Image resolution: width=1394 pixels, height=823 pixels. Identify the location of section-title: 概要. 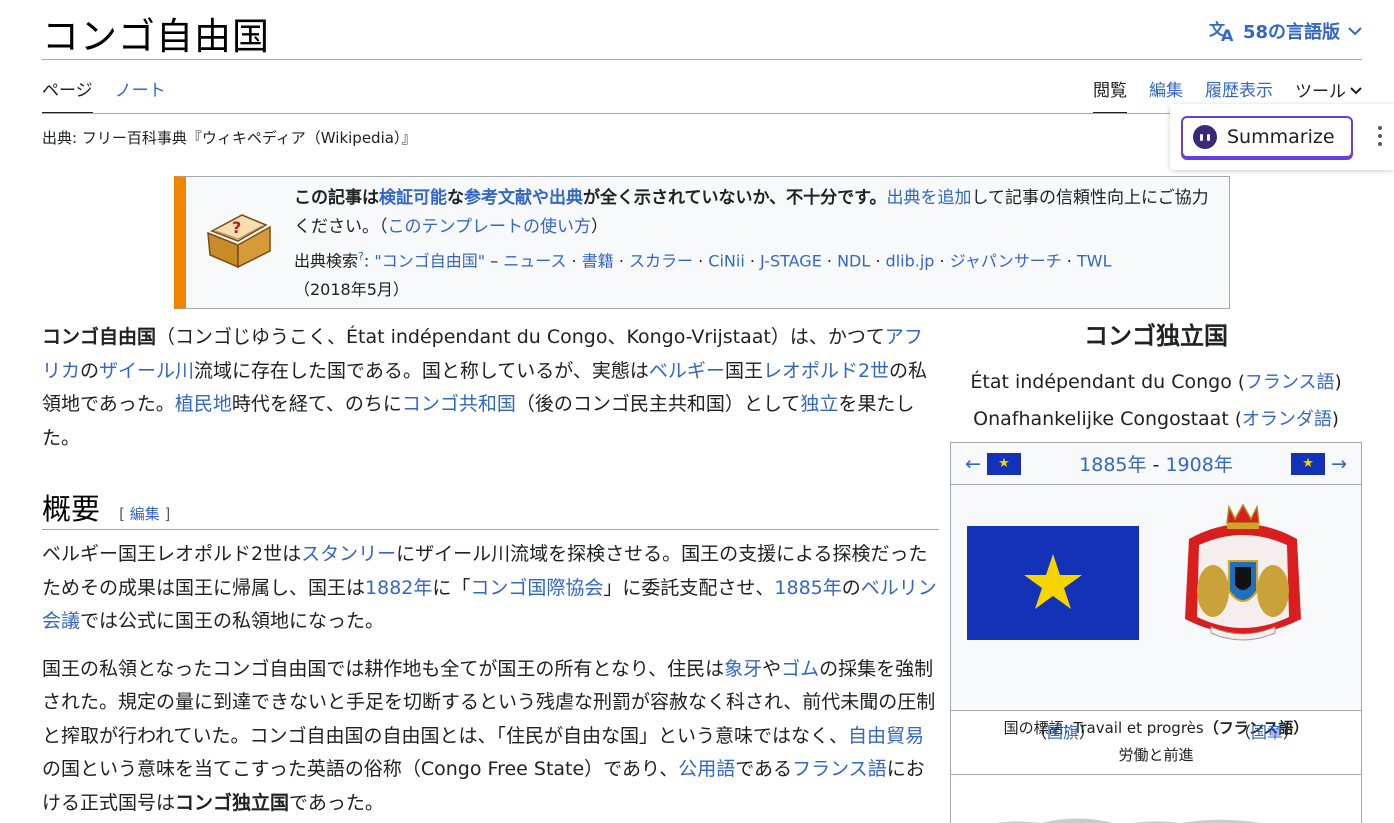
(71, 509).